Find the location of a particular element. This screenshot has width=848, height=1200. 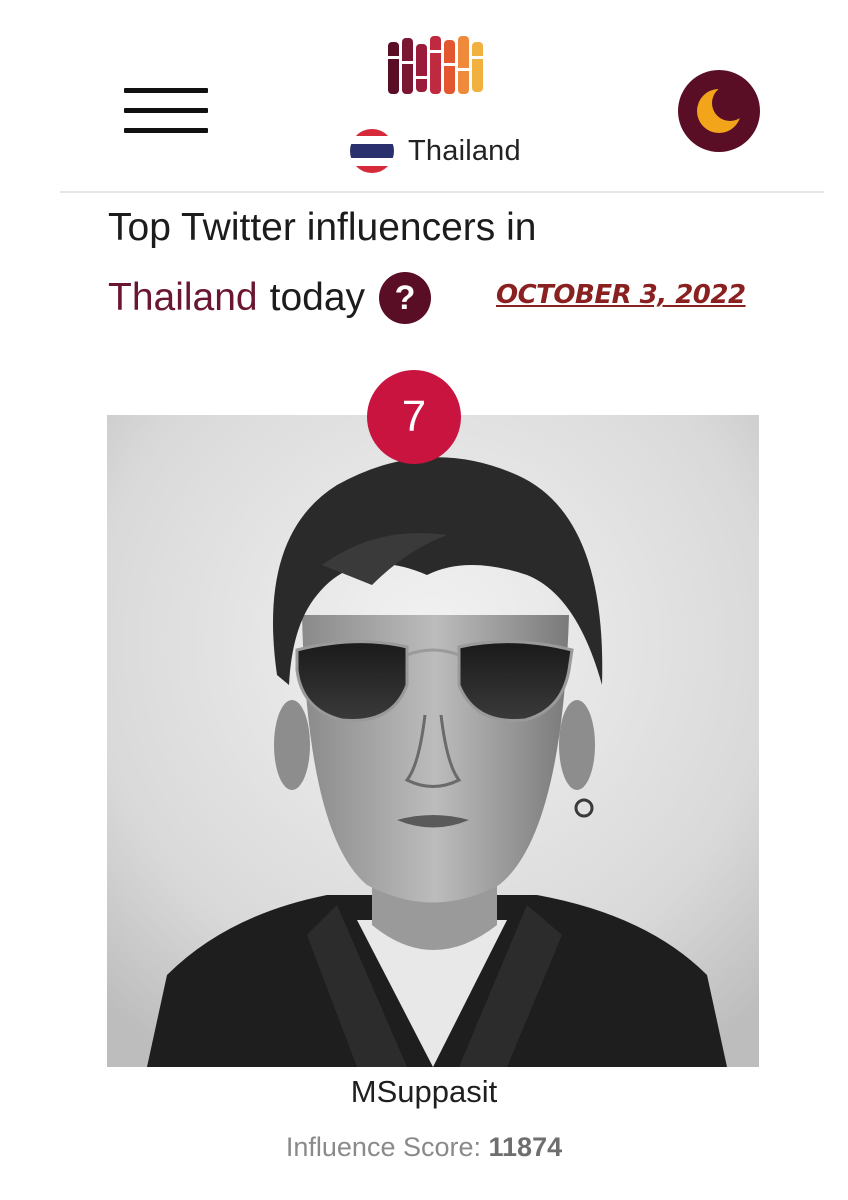

site-logo-bars-icon is located at coordinates (439, 66).